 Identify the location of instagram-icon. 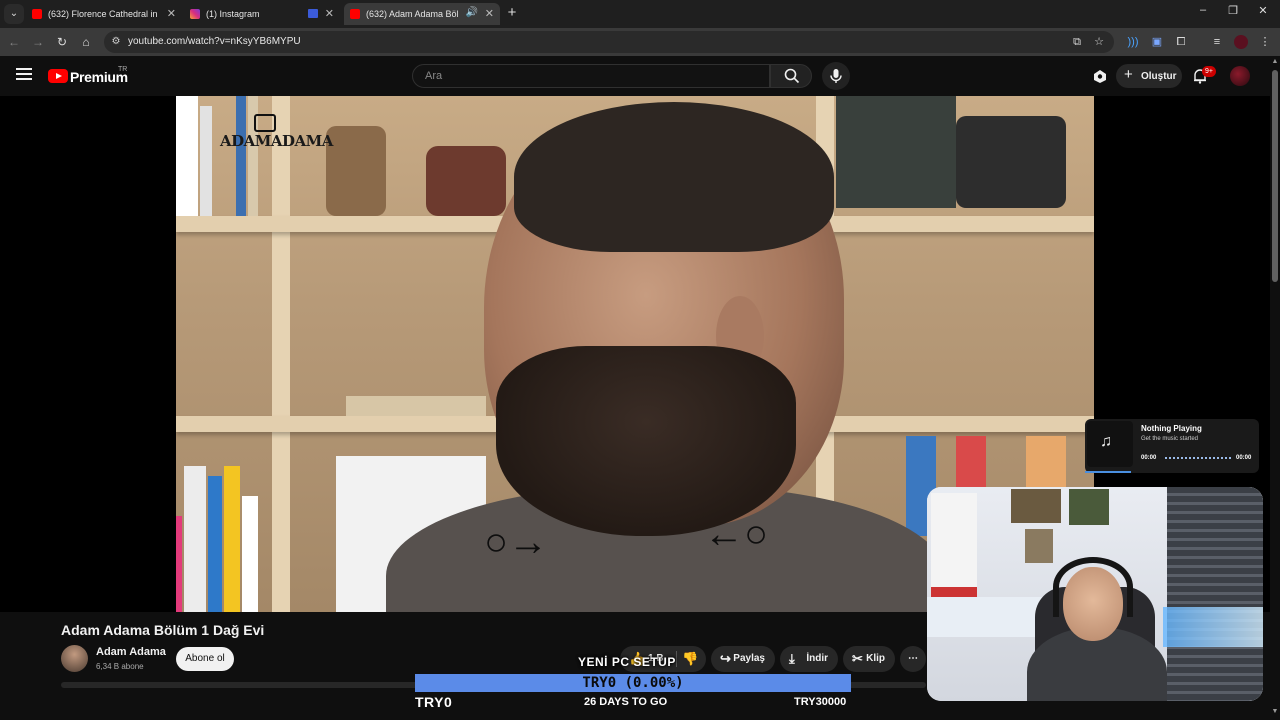
(195, 14).